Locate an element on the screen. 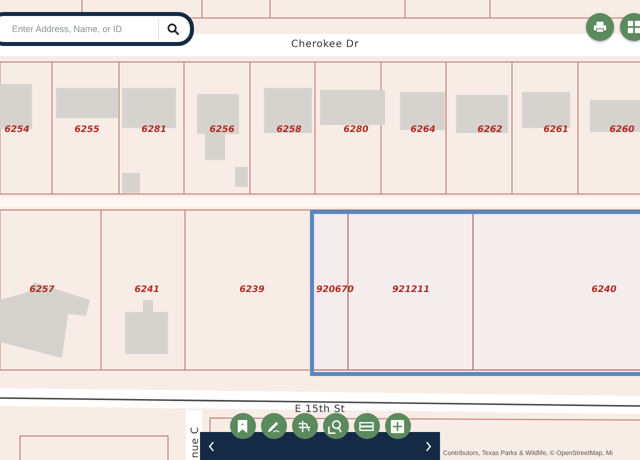 The width and height of the screenshot is (640, 460). chevron-right-icon is located at coordinates (428, 446).